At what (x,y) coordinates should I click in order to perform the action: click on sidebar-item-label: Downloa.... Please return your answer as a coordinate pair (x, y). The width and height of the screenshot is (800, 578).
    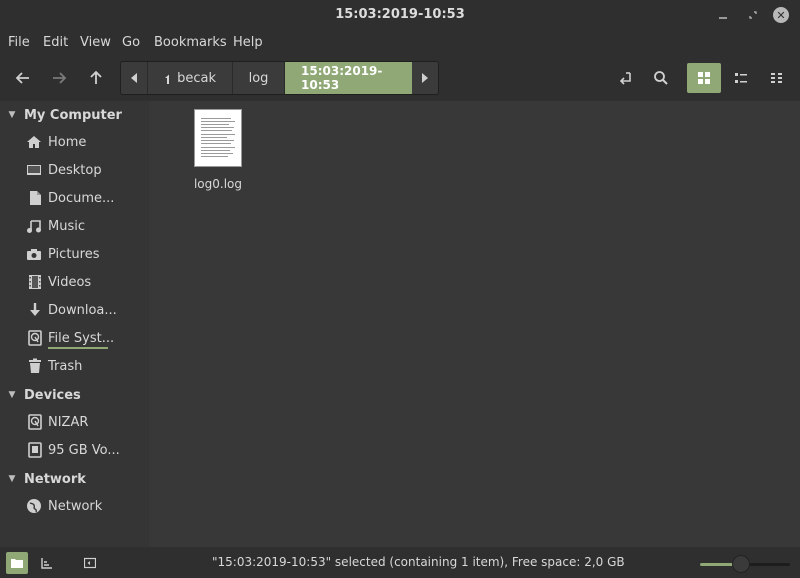
    Looking at the image, I should click on (82, 310).